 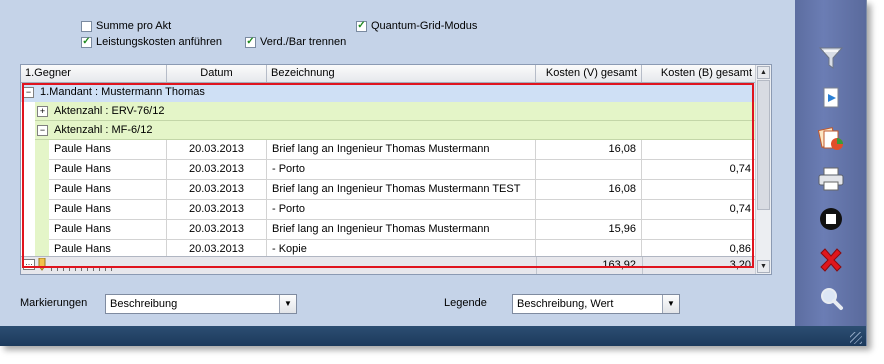 I want to click on sum-kosten-v: 163,92, so click(x=589, y=265).